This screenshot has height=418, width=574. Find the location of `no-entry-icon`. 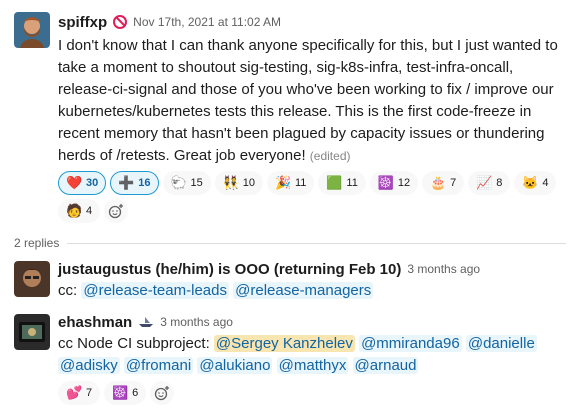

no-entry-icon is located at coordinates (120, 22).